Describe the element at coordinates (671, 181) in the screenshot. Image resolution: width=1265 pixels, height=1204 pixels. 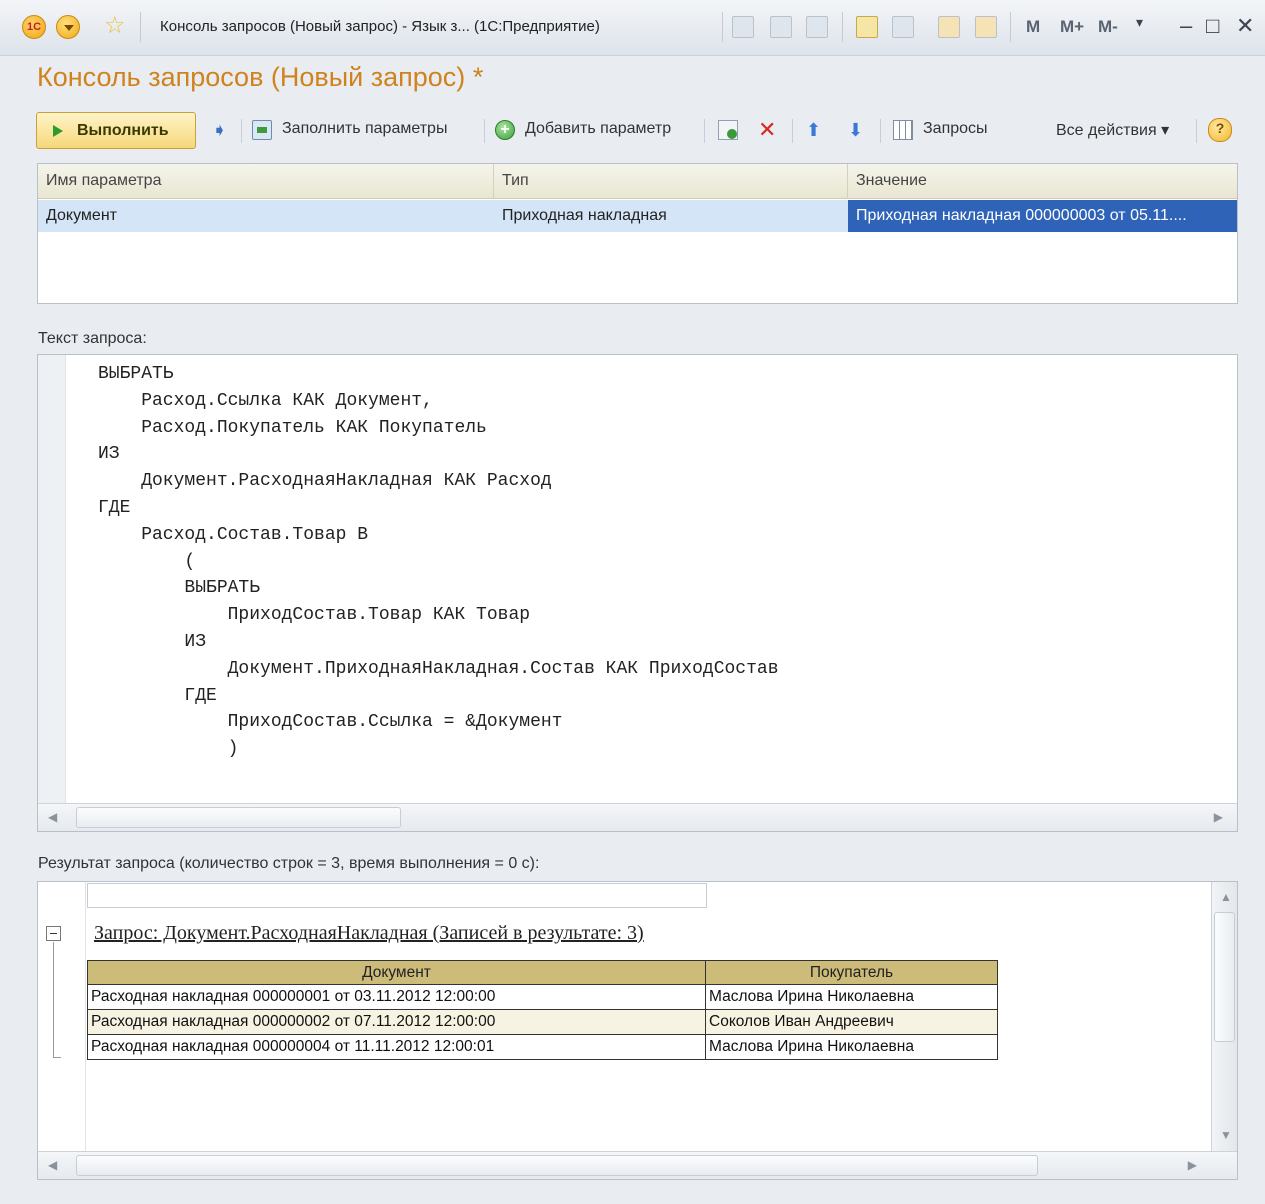
I see `column-header-type: Тип` at that location.